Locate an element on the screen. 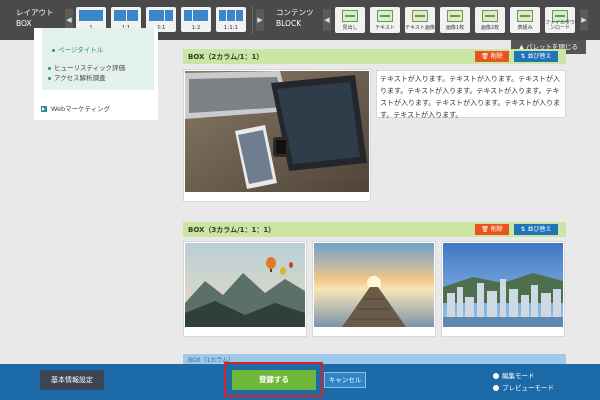 The width and height of the screenshot is (600, 400). sidebar-item-web-marketing: Webマーケティング is located at coordinates (75, 108).